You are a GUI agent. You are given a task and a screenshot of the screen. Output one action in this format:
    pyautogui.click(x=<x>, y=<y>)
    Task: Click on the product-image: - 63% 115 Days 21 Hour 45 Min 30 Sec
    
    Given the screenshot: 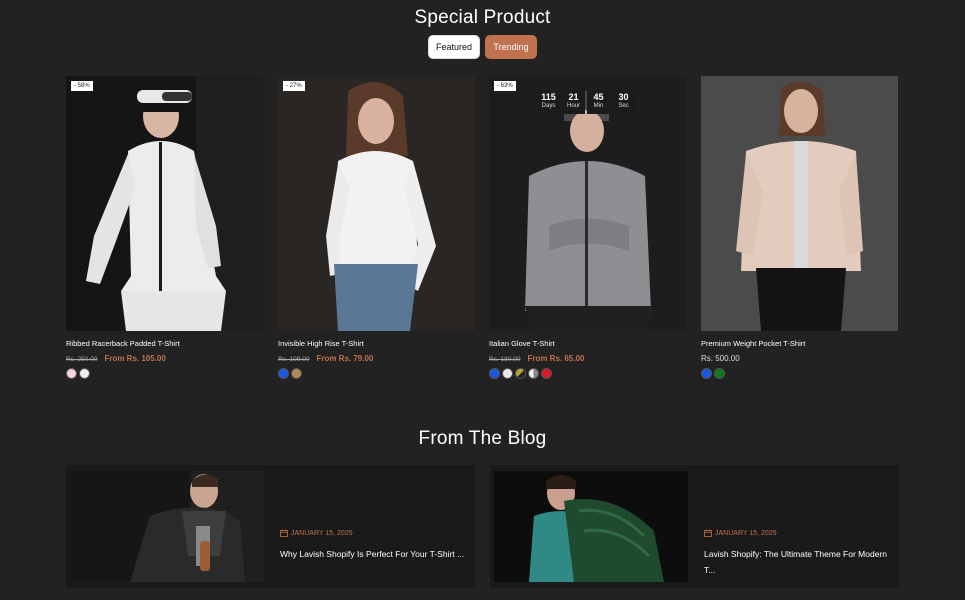 What is the action you would take?
    pyautogui.click(x=587, y=203)
    